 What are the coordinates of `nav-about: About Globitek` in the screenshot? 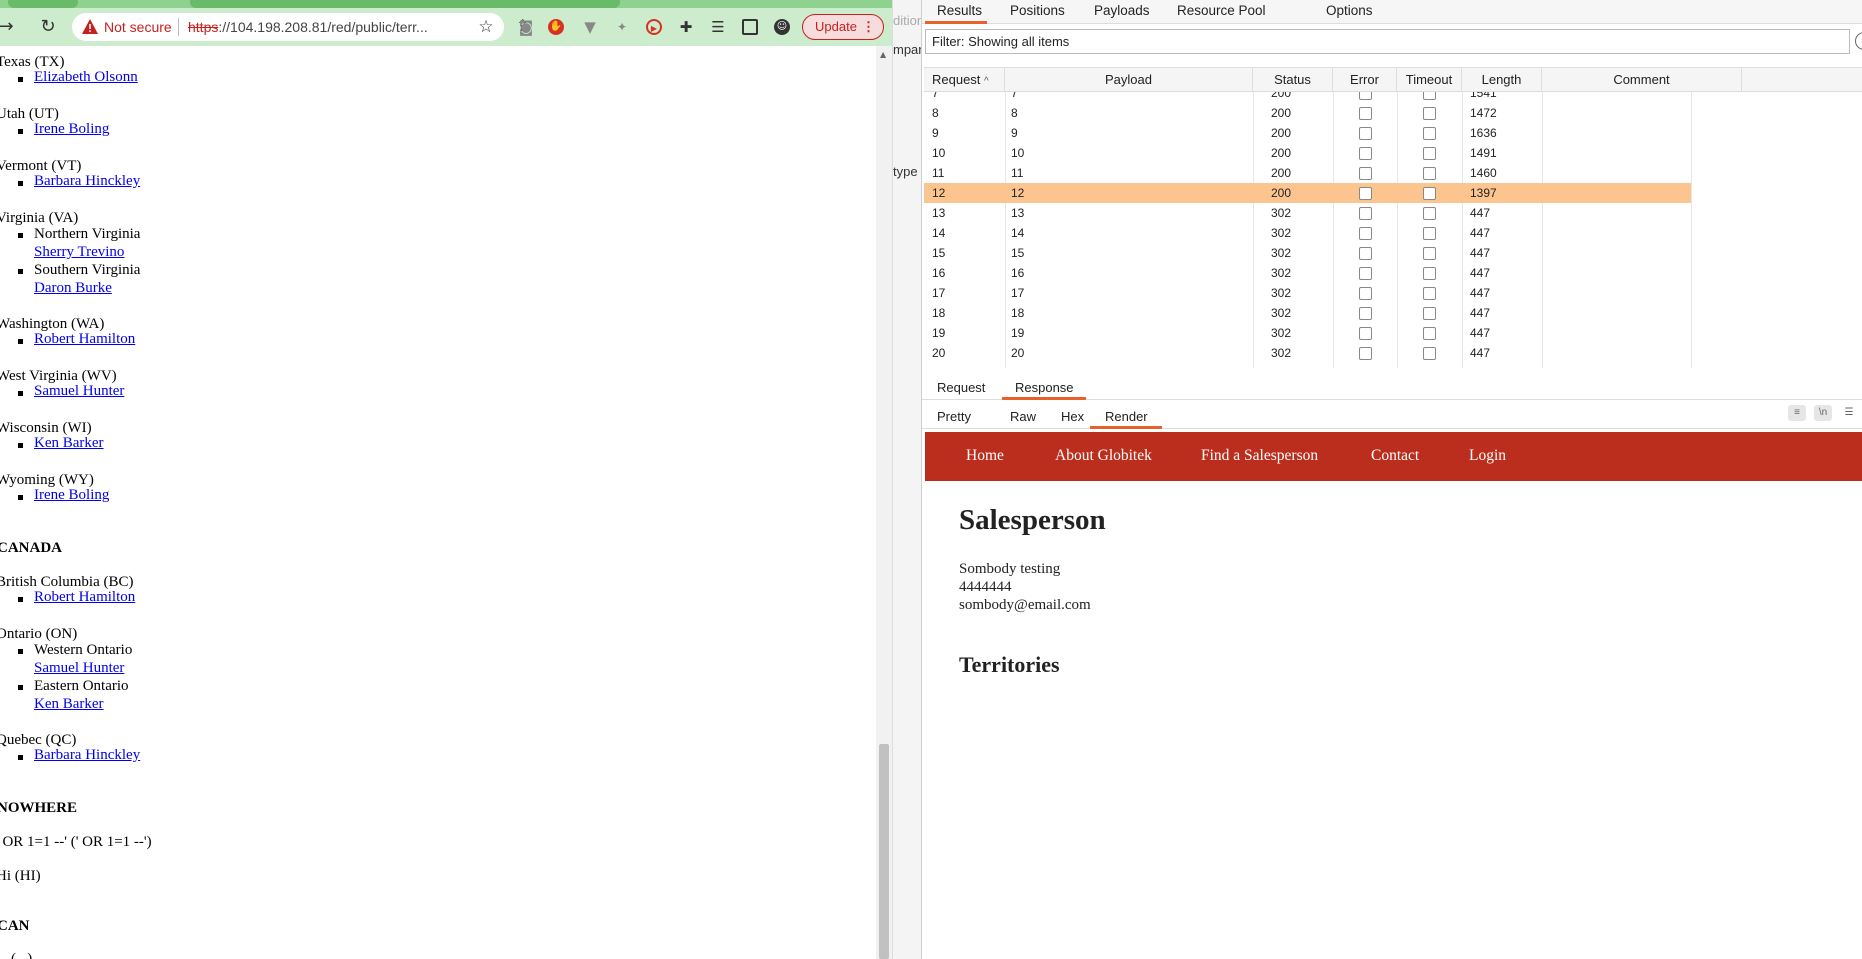 It's located at (1103, 456).